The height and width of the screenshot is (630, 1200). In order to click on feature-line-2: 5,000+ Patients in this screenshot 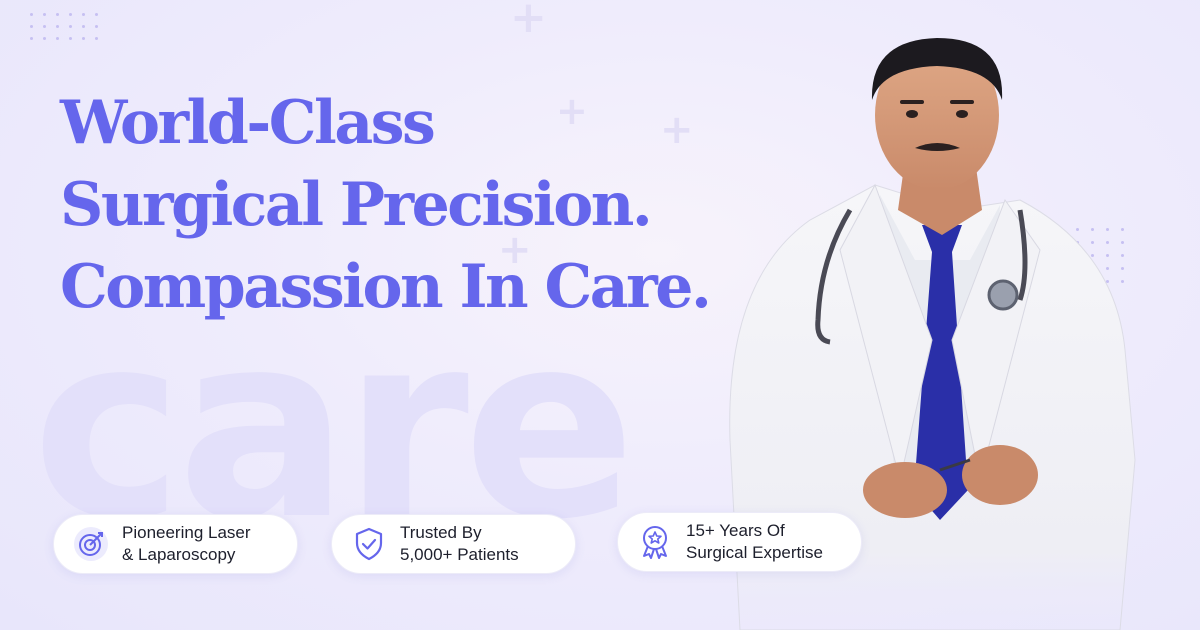, I will do `click(459, 554)`.